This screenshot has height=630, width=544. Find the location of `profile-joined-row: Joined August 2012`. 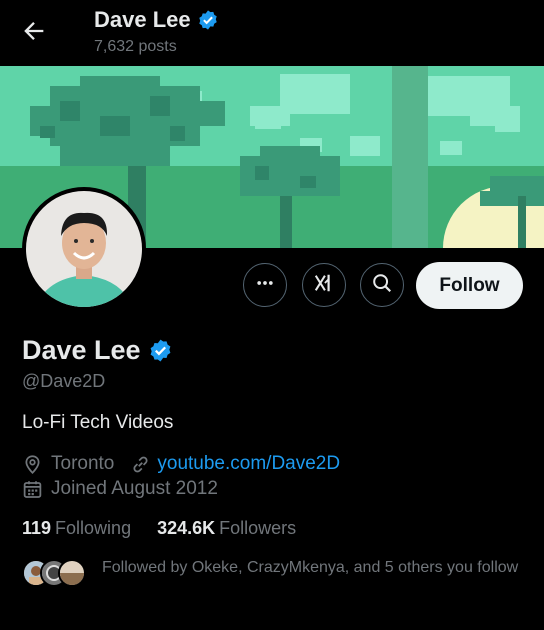

profile-joined-row: Joined August 2012 is located at coordinates (120, 489).